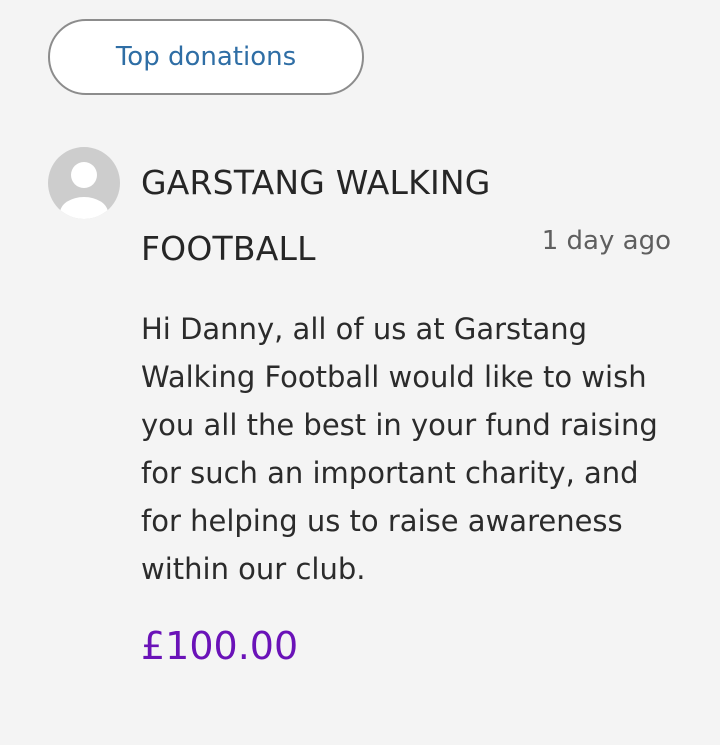  I want to click on user-avatar-icon, so click(84, 183).